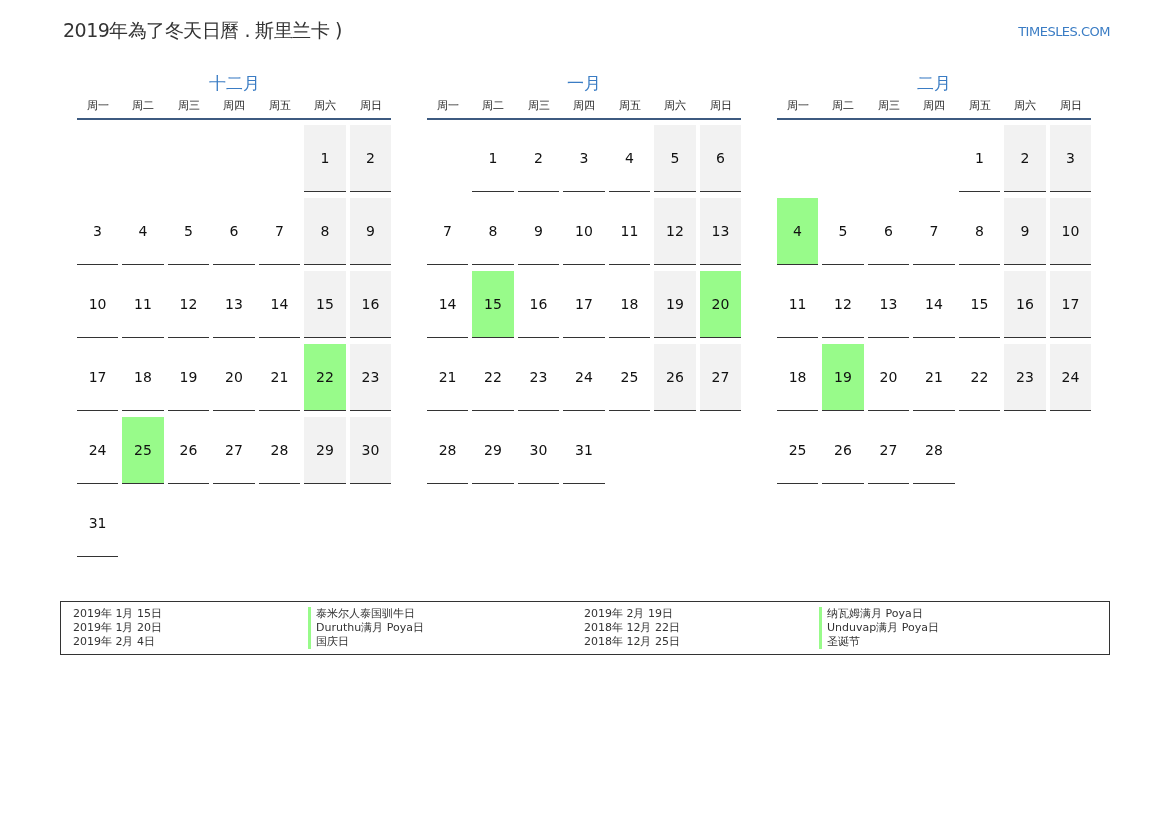  Describe the element at coordinates (493, 377) in the screenshot. I see `day-cell: 22` at that location.